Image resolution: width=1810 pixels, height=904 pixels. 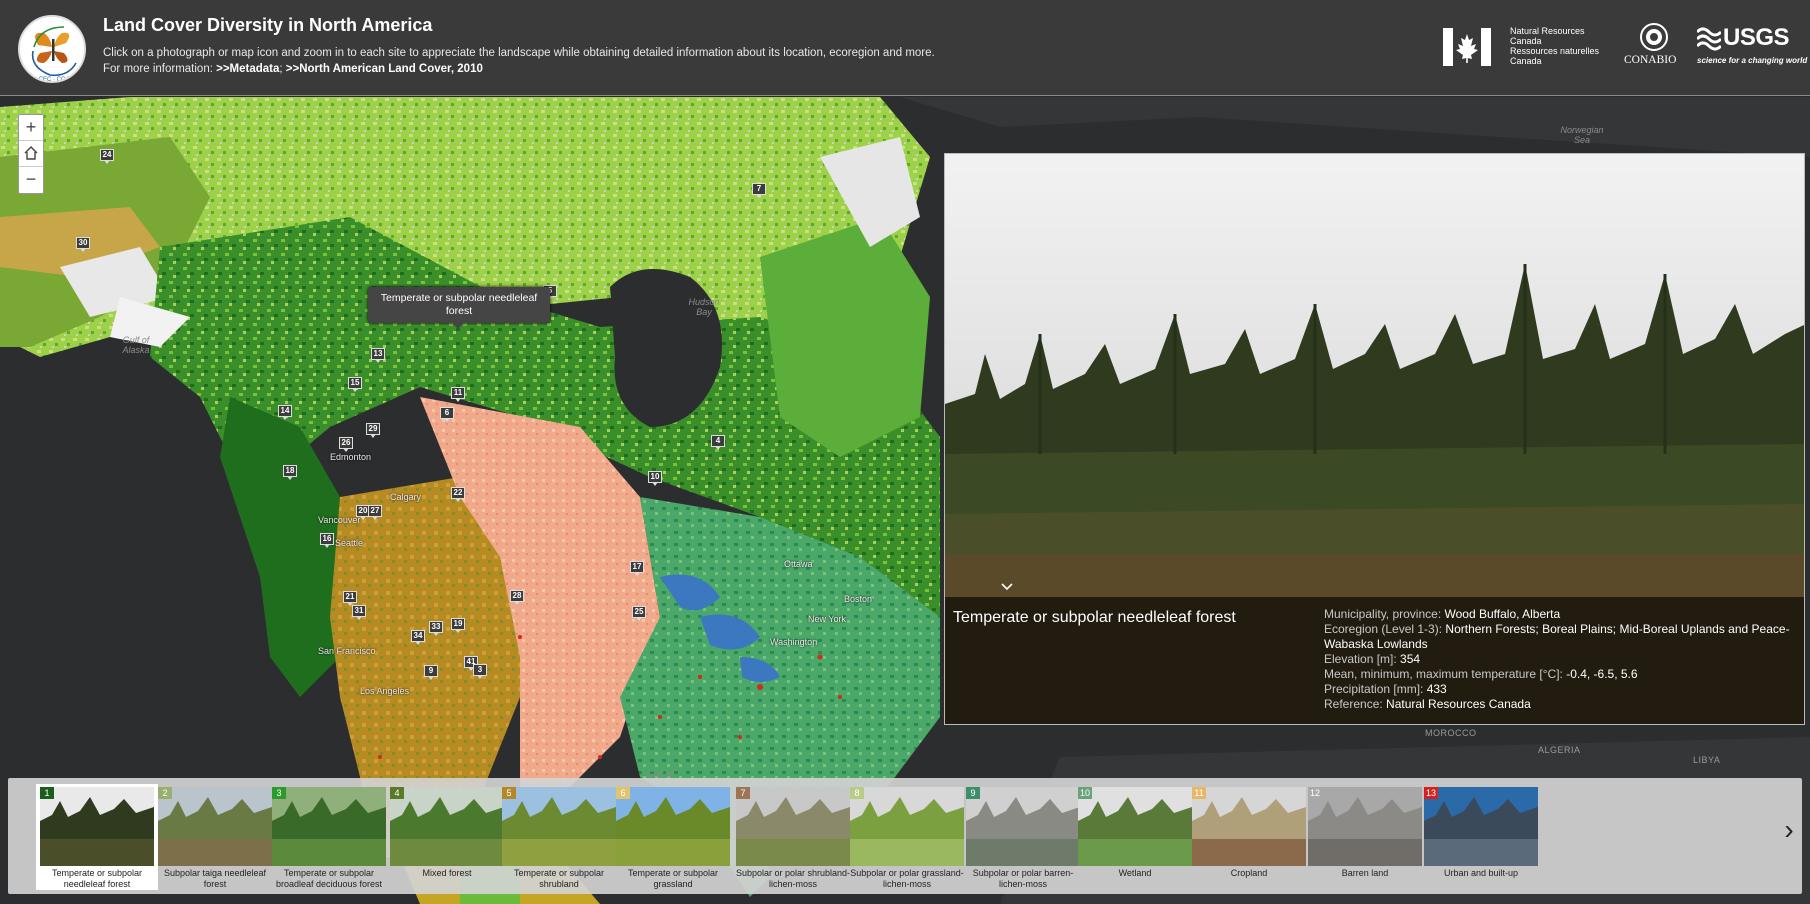 What do you see at coordinates (97, 837) in the screenshot?
I see `thumbnail-1: 1 Temperate or subpolar needleleaf forest` at bounding box center [97, 837].